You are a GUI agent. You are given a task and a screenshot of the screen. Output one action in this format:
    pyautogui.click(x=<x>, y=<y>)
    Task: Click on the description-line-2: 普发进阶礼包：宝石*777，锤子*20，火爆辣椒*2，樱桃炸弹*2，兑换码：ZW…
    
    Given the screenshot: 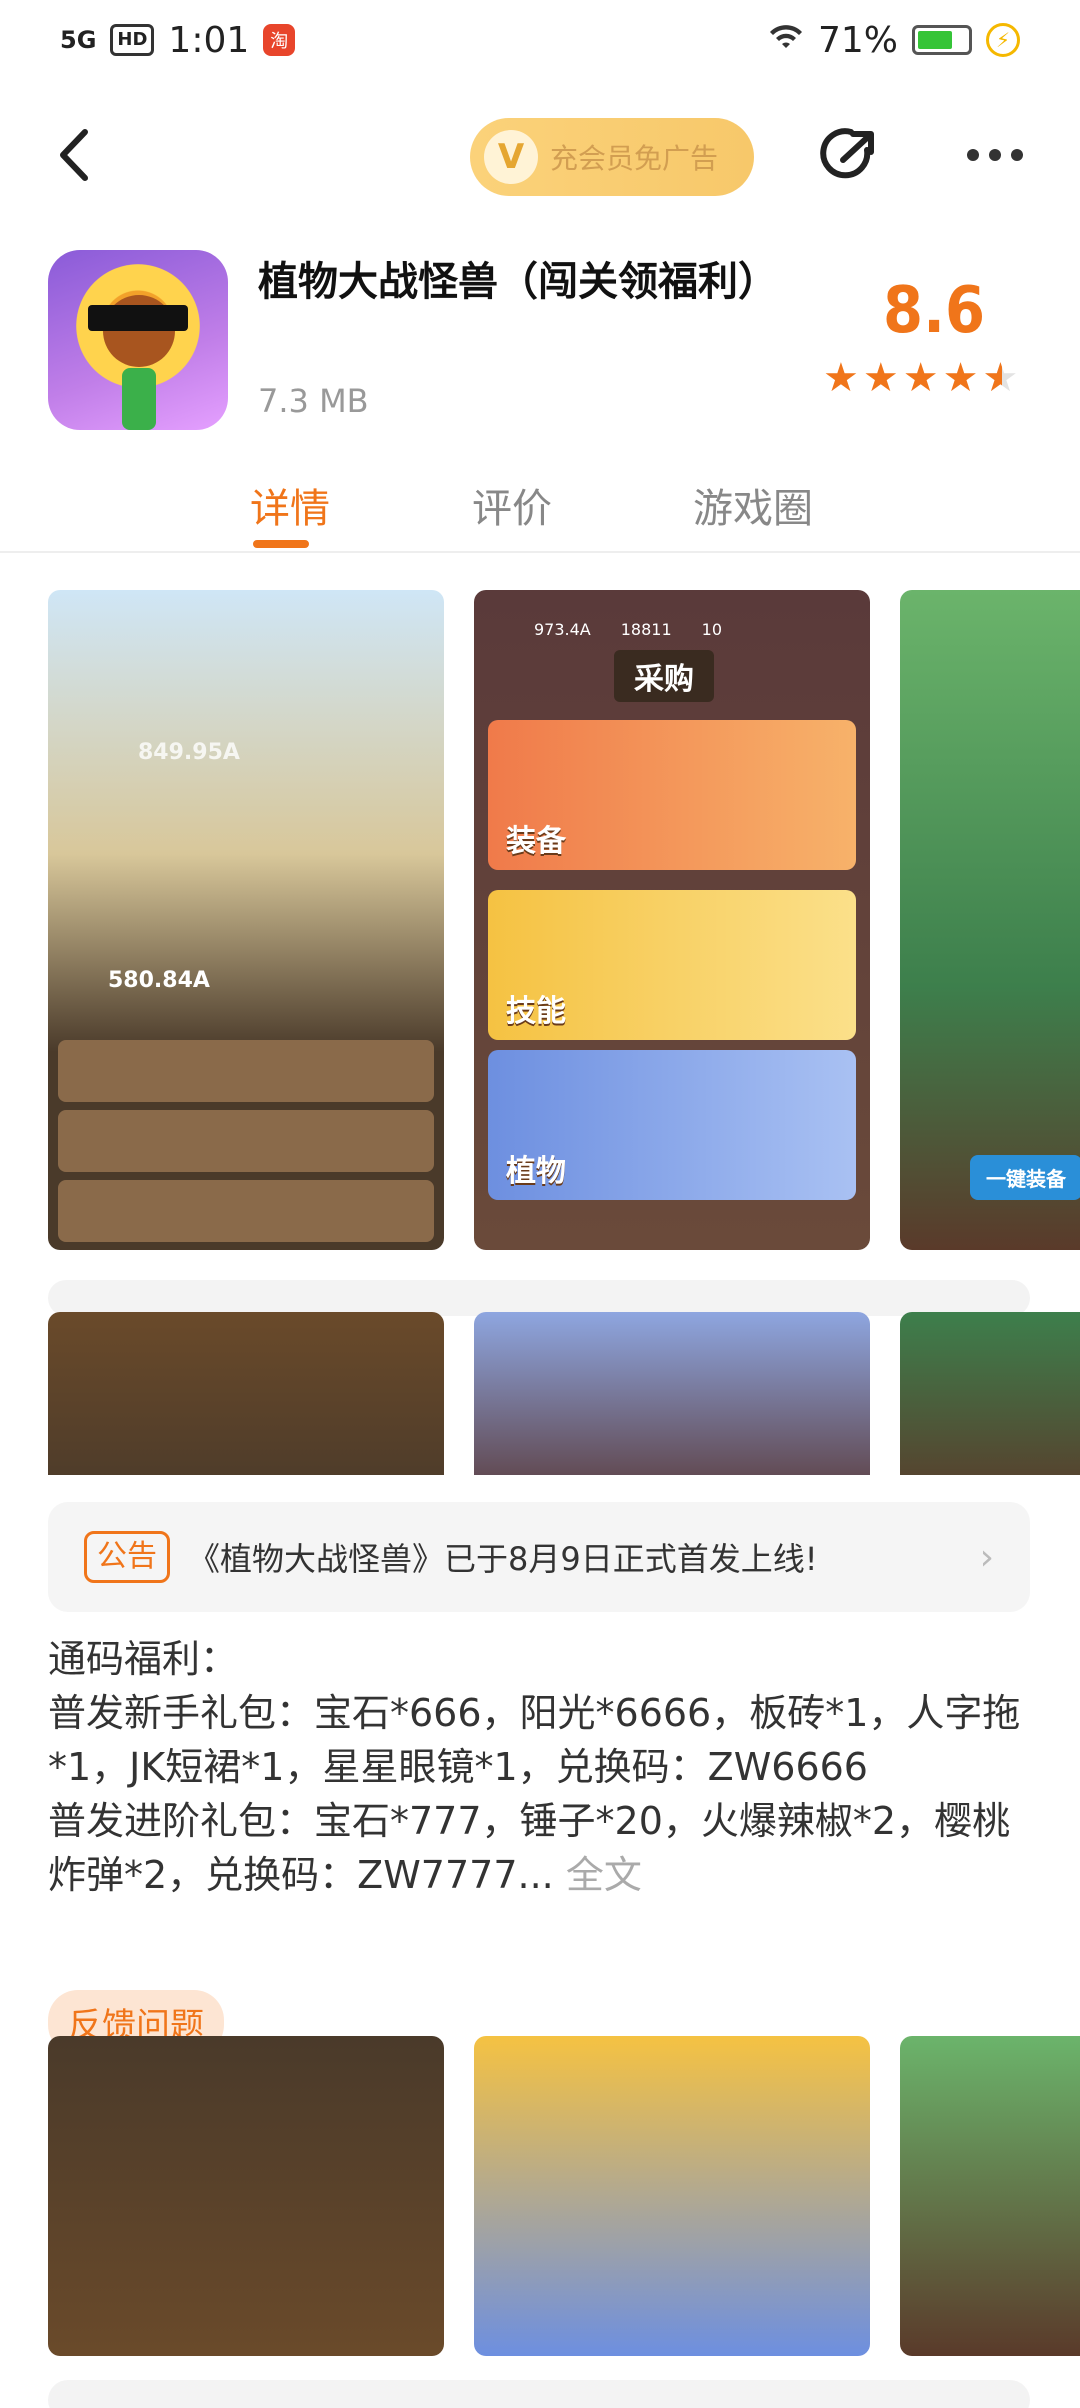 What is the action you would take?
    pyautogui.click(x=529, y=1848)
    